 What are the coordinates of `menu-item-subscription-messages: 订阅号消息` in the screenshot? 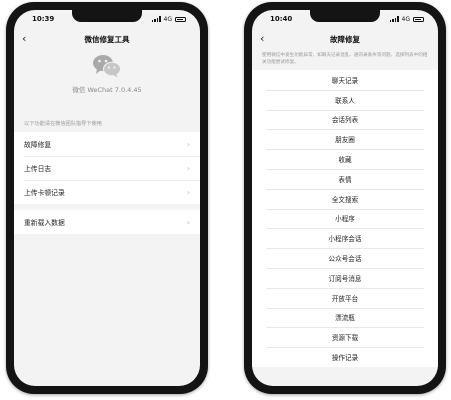 It's located at (345, 277).